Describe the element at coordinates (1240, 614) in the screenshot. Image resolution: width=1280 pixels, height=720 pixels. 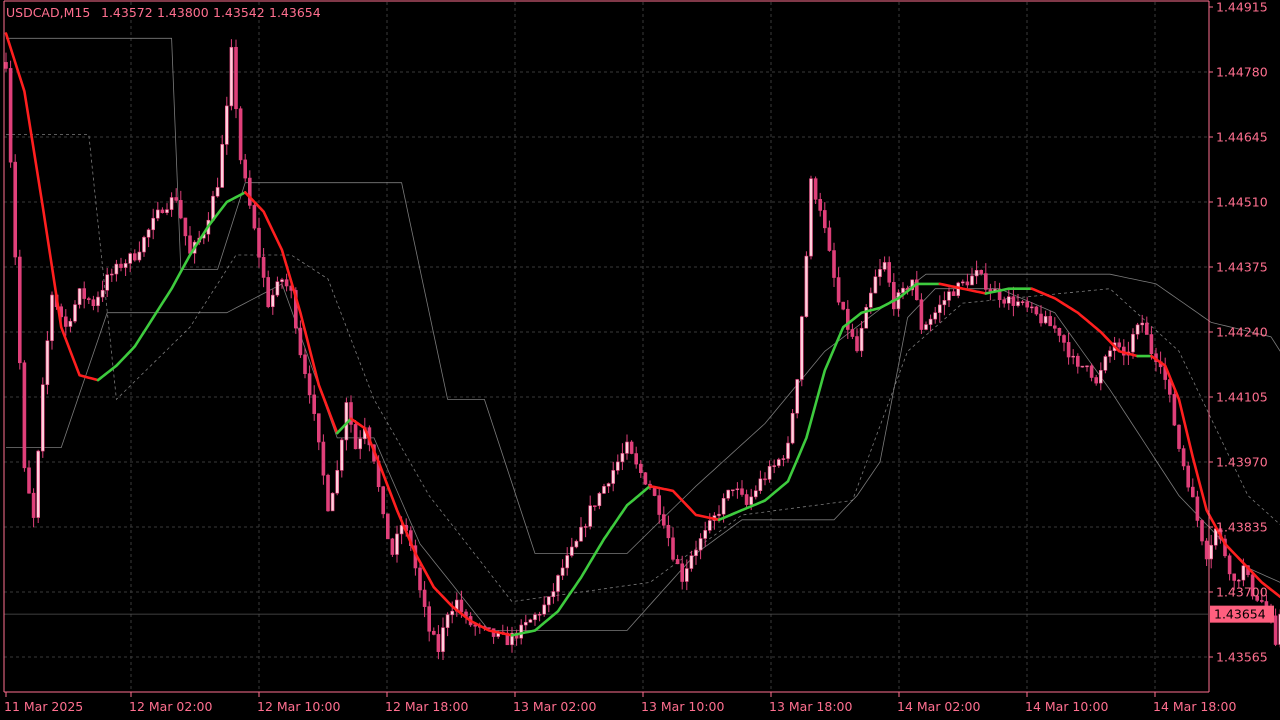
I see `price-tag-label: 1.43654` at that location.